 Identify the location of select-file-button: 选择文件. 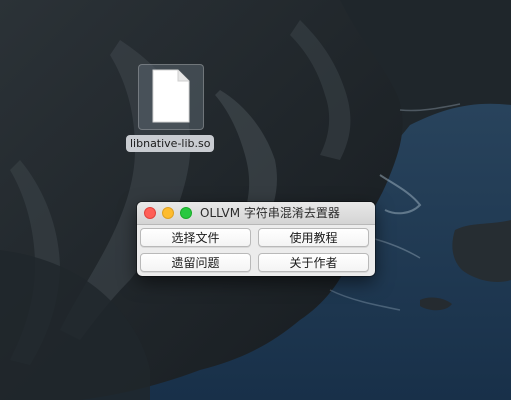
(195, 237).